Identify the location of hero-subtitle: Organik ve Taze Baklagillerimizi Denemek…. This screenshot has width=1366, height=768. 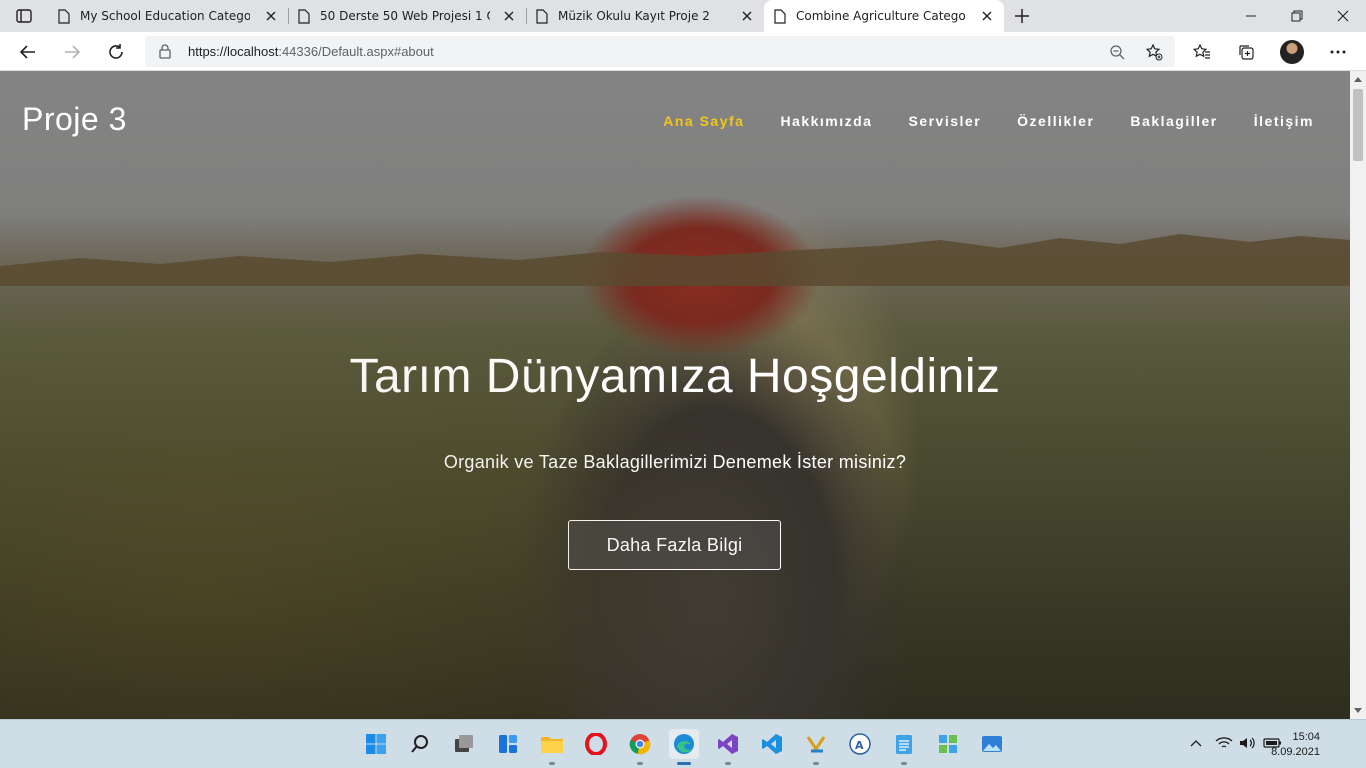
(675, 462).